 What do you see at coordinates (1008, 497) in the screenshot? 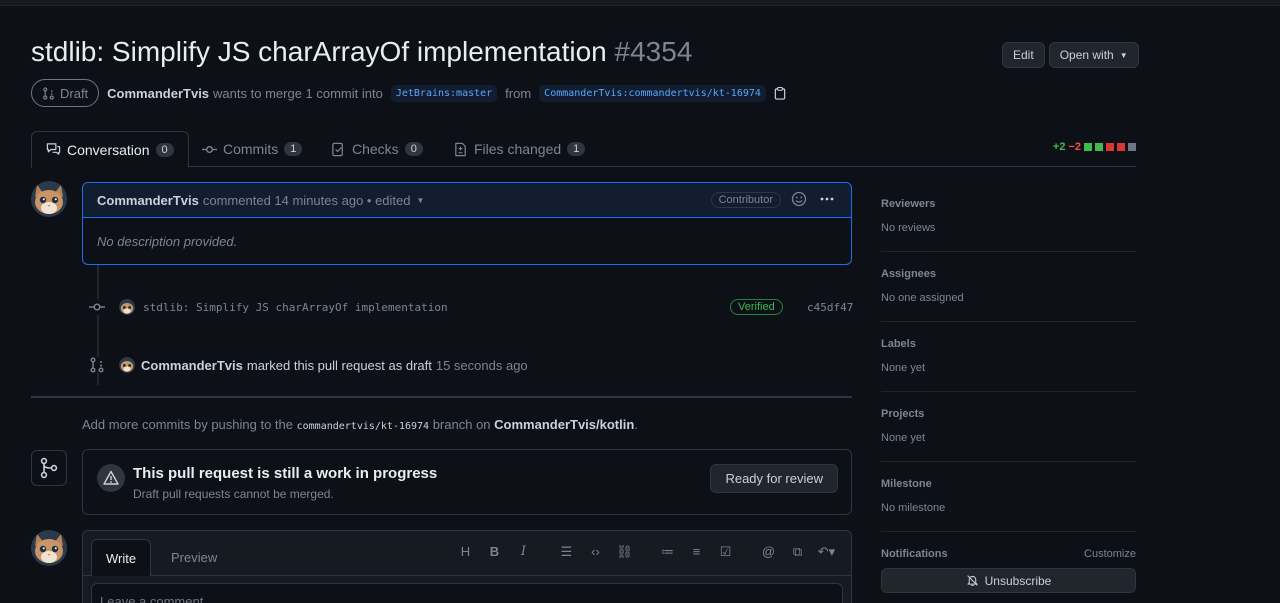
I see `sidebar-milestone: Milestone No milestone` at bounding box center [1008, 497].